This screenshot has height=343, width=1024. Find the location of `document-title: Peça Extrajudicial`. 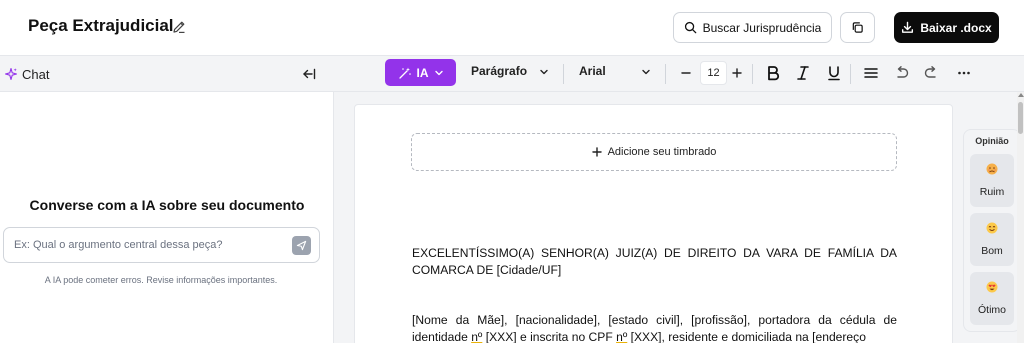

document-title: Peça Extrajudicial is located at coordinates (101, 25).